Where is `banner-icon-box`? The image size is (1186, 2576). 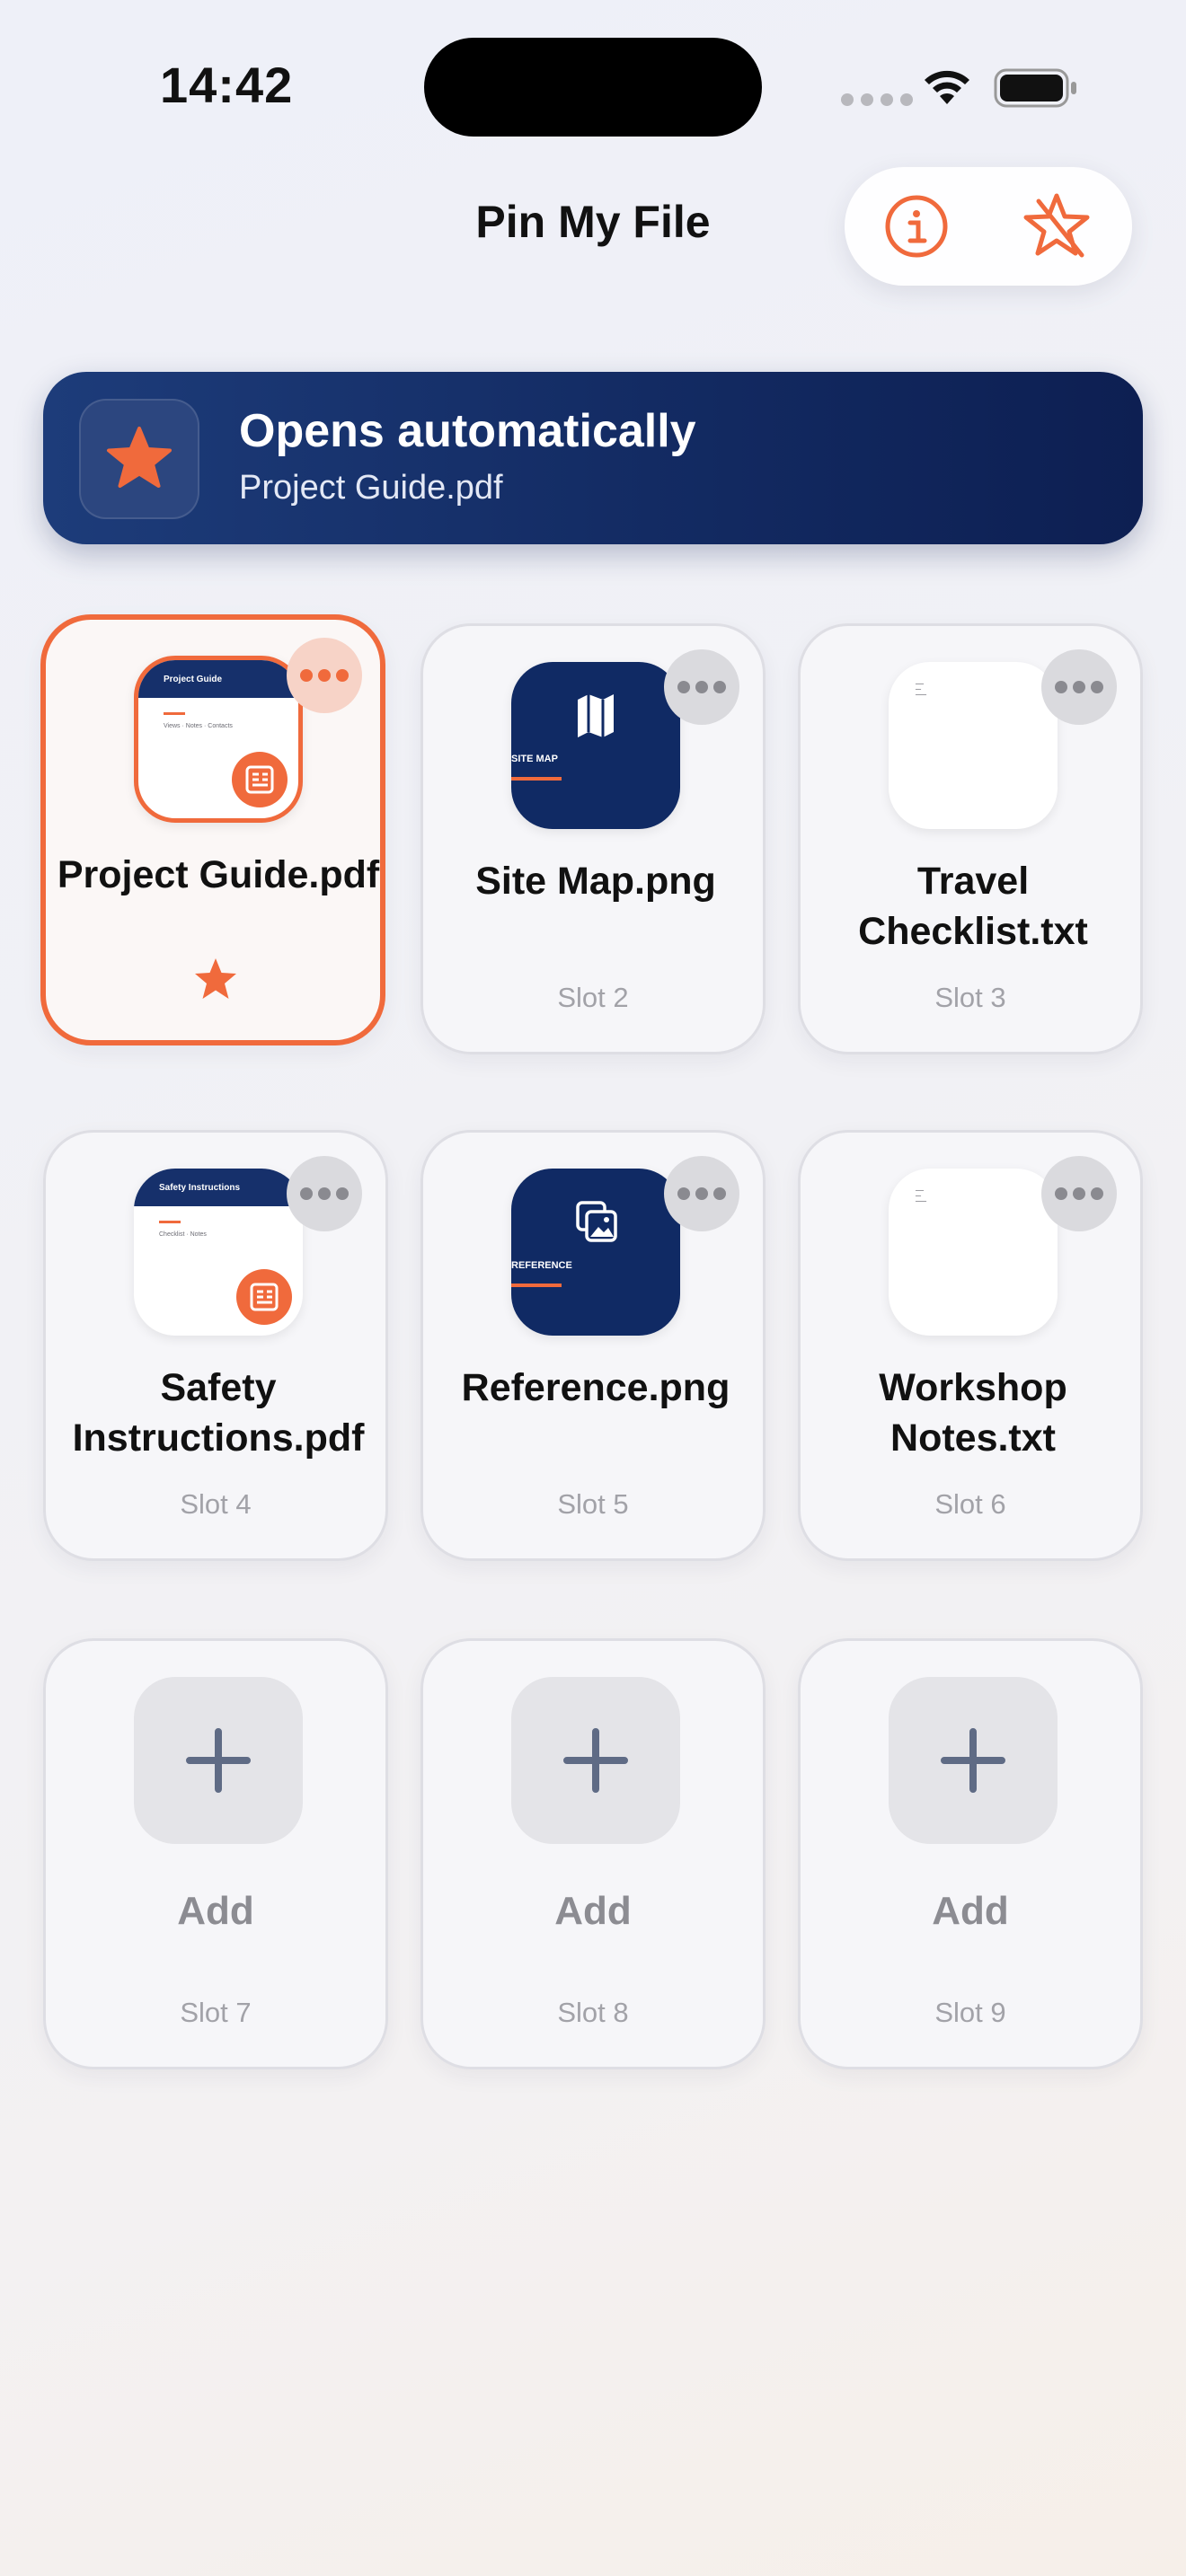 banner-icon-box is located at coordinates (139, 459).